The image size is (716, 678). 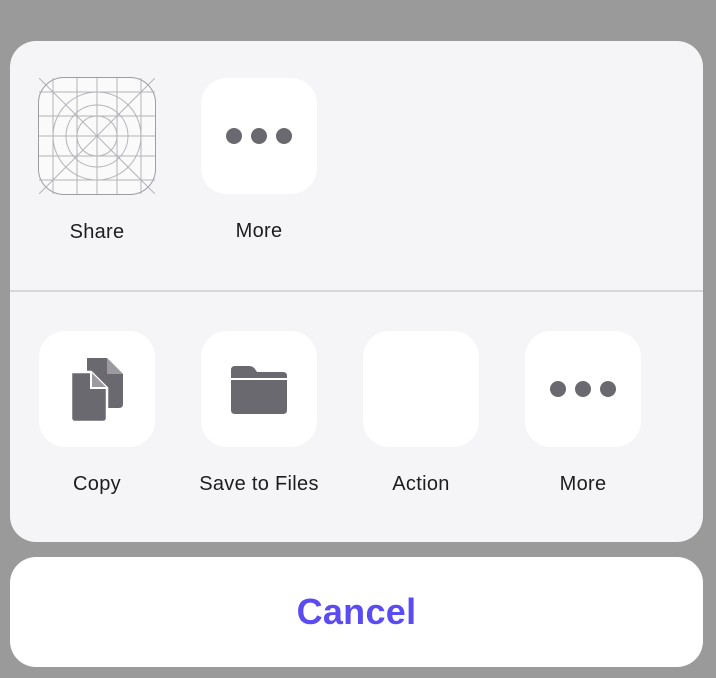 I want to click on cancel-button-label: Cancel, so click(x=356, y=611).